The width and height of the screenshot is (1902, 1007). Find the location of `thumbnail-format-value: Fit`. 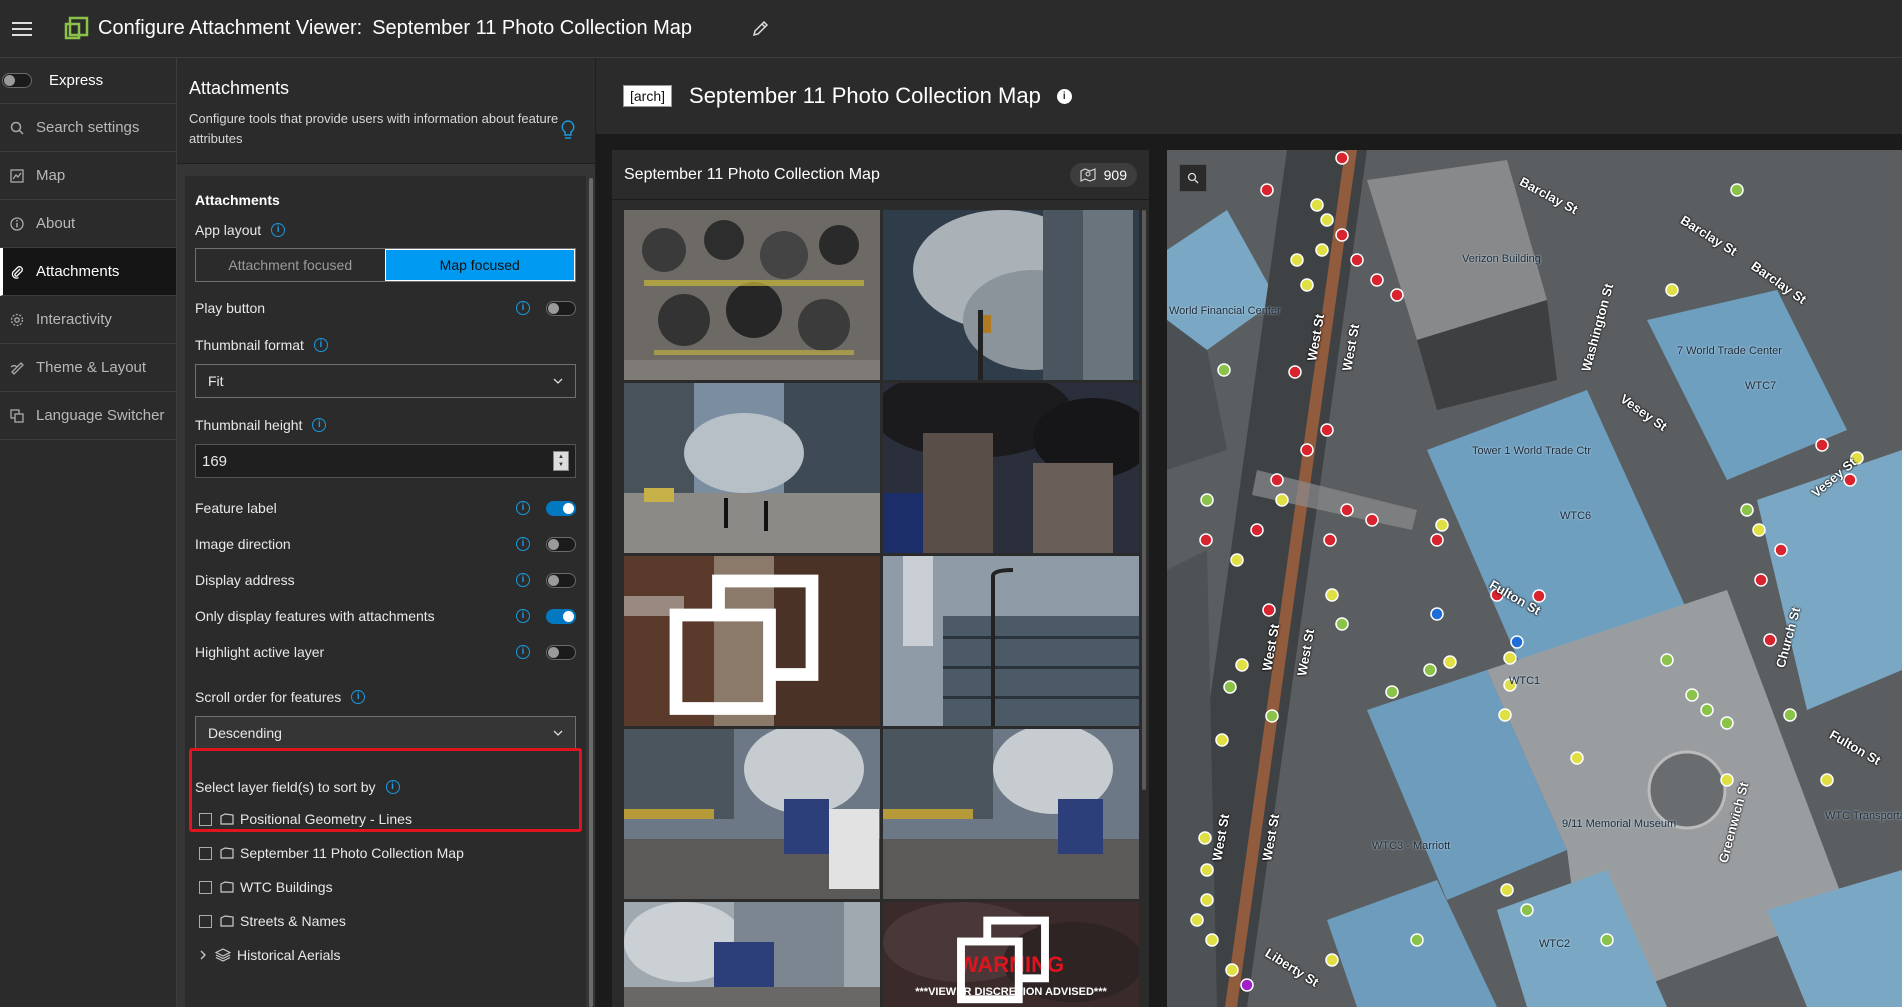

thumbnail-format-value: Fit is located at coordinates (216, 381).